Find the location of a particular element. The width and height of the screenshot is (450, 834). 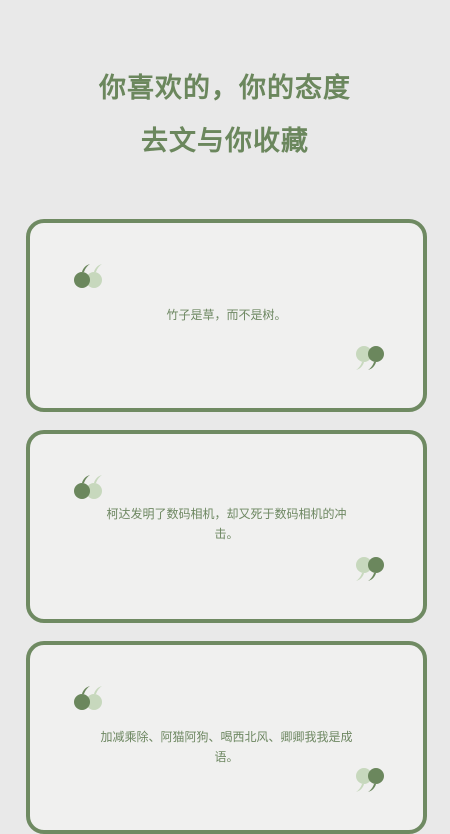

quote-text: 竹子是草，而不是树。 is located at coordinates (226, 315).